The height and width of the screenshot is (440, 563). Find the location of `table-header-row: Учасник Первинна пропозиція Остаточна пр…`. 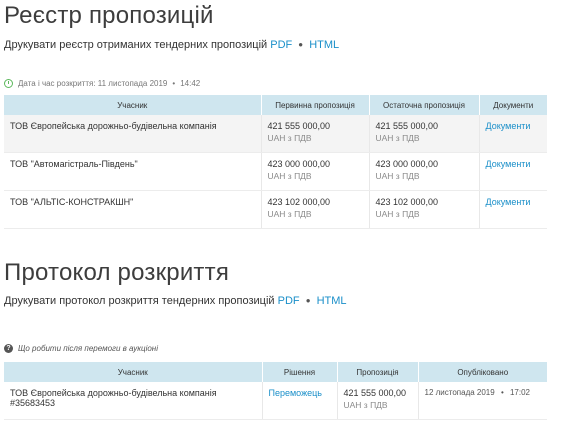

table-header-row: Учасник Первинна пропозиція Остаточна пр… is located at coordinates (275, 105).